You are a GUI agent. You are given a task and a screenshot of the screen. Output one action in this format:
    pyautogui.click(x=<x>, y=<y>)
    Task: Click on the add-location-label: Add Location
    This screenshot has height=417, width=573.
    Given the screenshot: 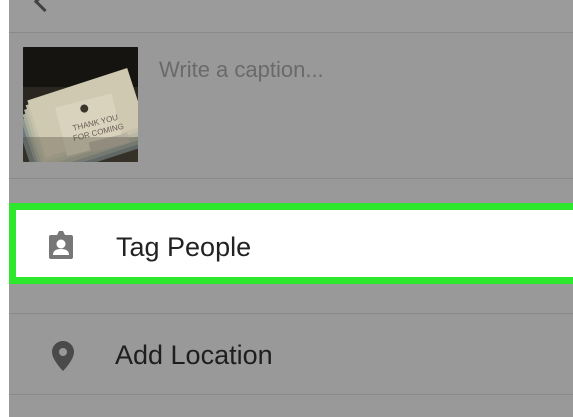 What is the action you would take?
    pyautogui.click(x=194, y=355)
    